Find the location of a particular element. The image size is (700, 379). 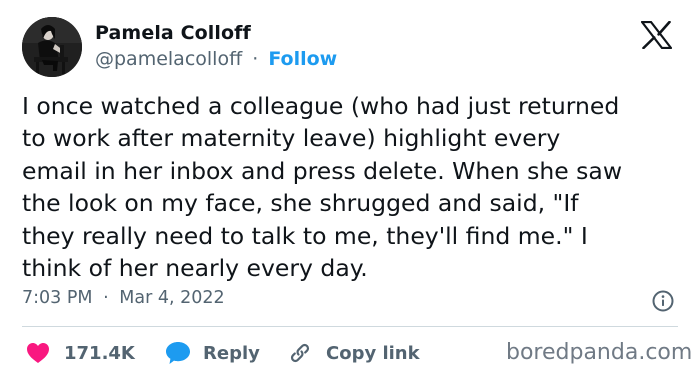

follow-button: Follow is located at coordinates (302, 59).